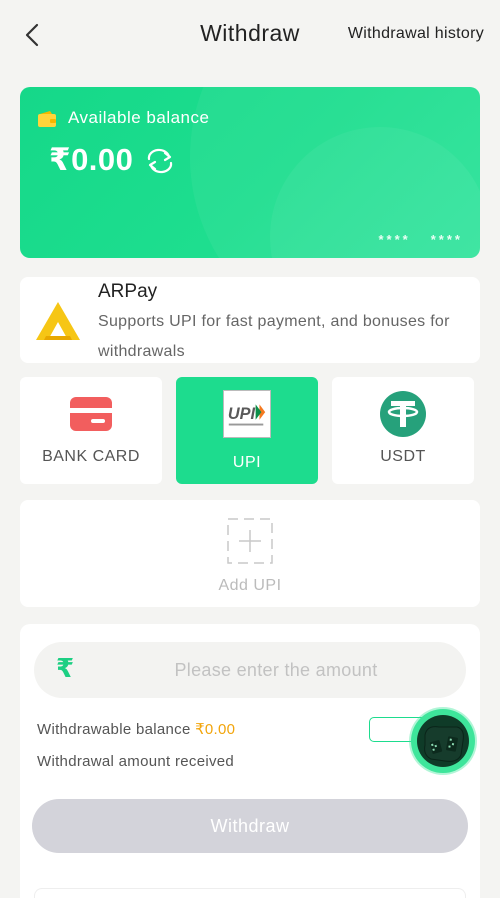 This screenshot has height=898, width=500. What do you see at coordinates (58, 321) in the screenshot?
I see `arpay-logo-icon` at bounding box center [58, 321].